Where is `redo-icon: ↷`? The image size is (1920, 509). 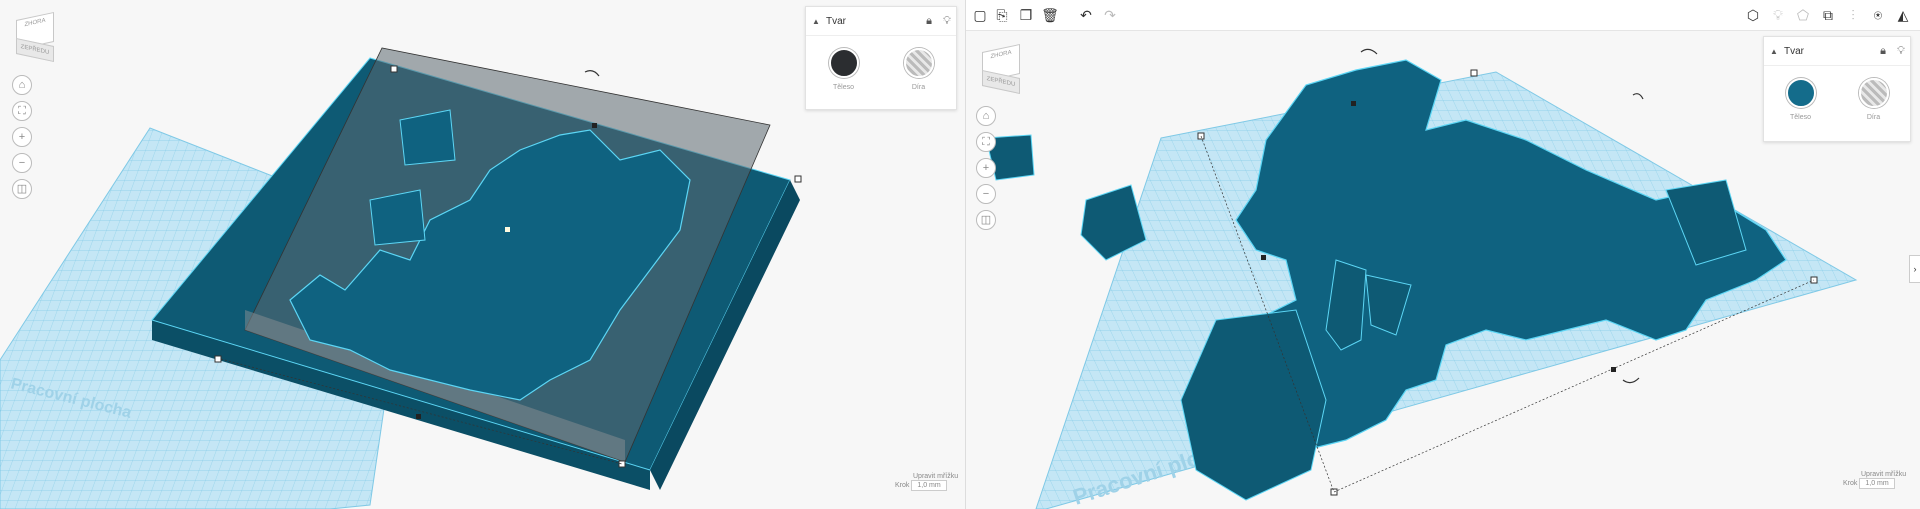
redo-icon: ↷ is located at coordinates (1110, 15).